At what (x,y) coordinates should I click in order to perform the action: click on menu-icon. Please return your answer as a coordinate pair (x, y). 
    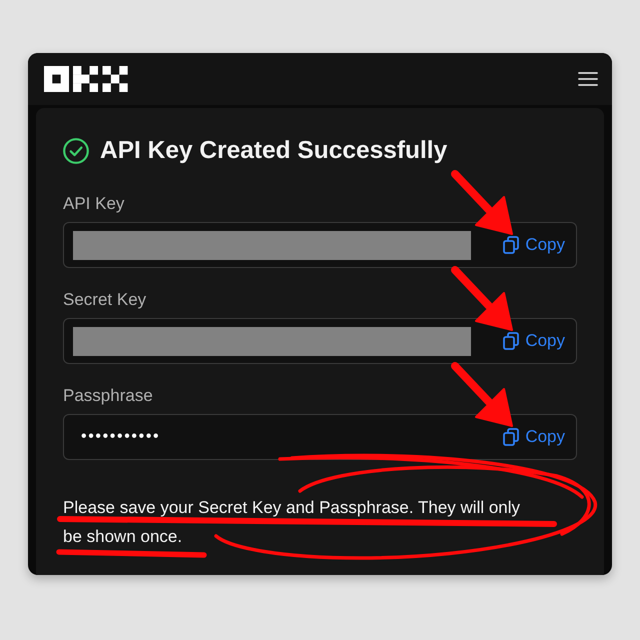
    Looking at the image, I should click on (588, 79).